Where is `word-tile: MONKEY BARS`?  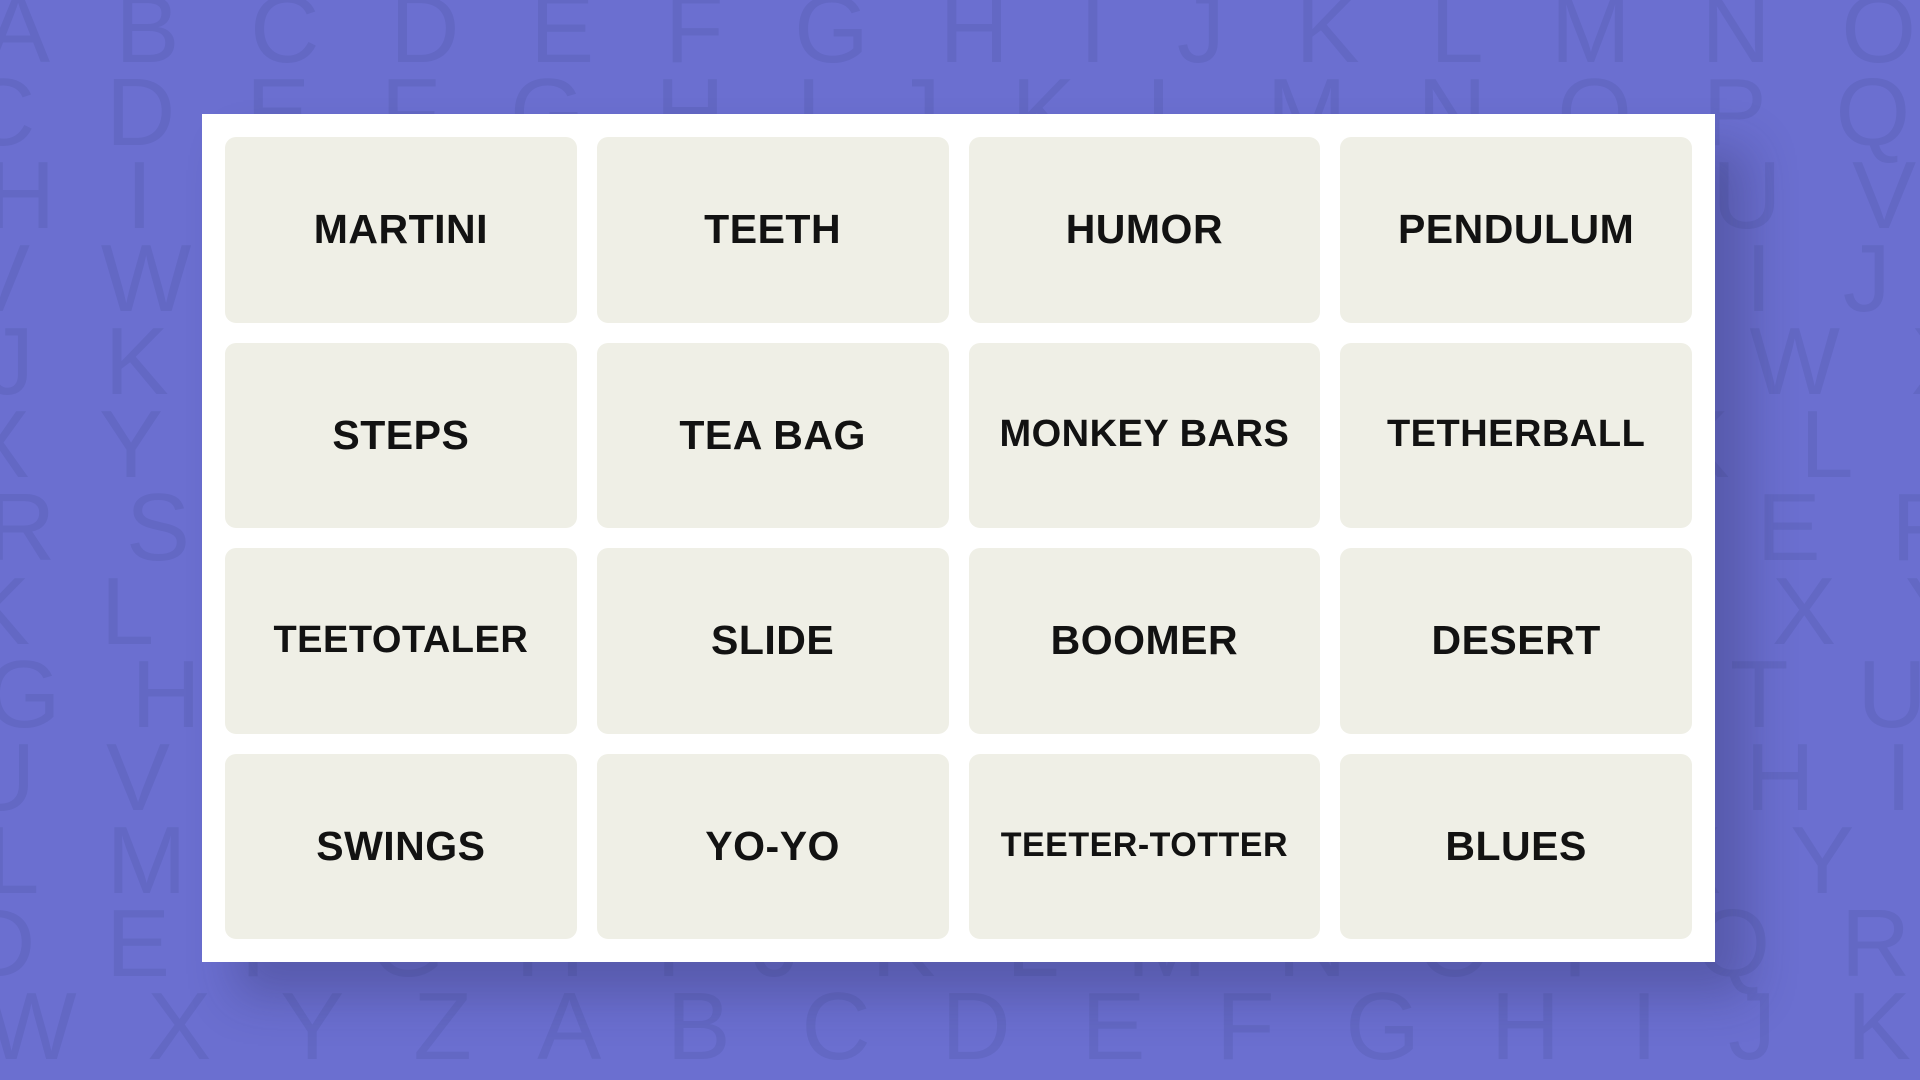
word-tile: MONKEY BARS is located at coordinates (1144, 435).